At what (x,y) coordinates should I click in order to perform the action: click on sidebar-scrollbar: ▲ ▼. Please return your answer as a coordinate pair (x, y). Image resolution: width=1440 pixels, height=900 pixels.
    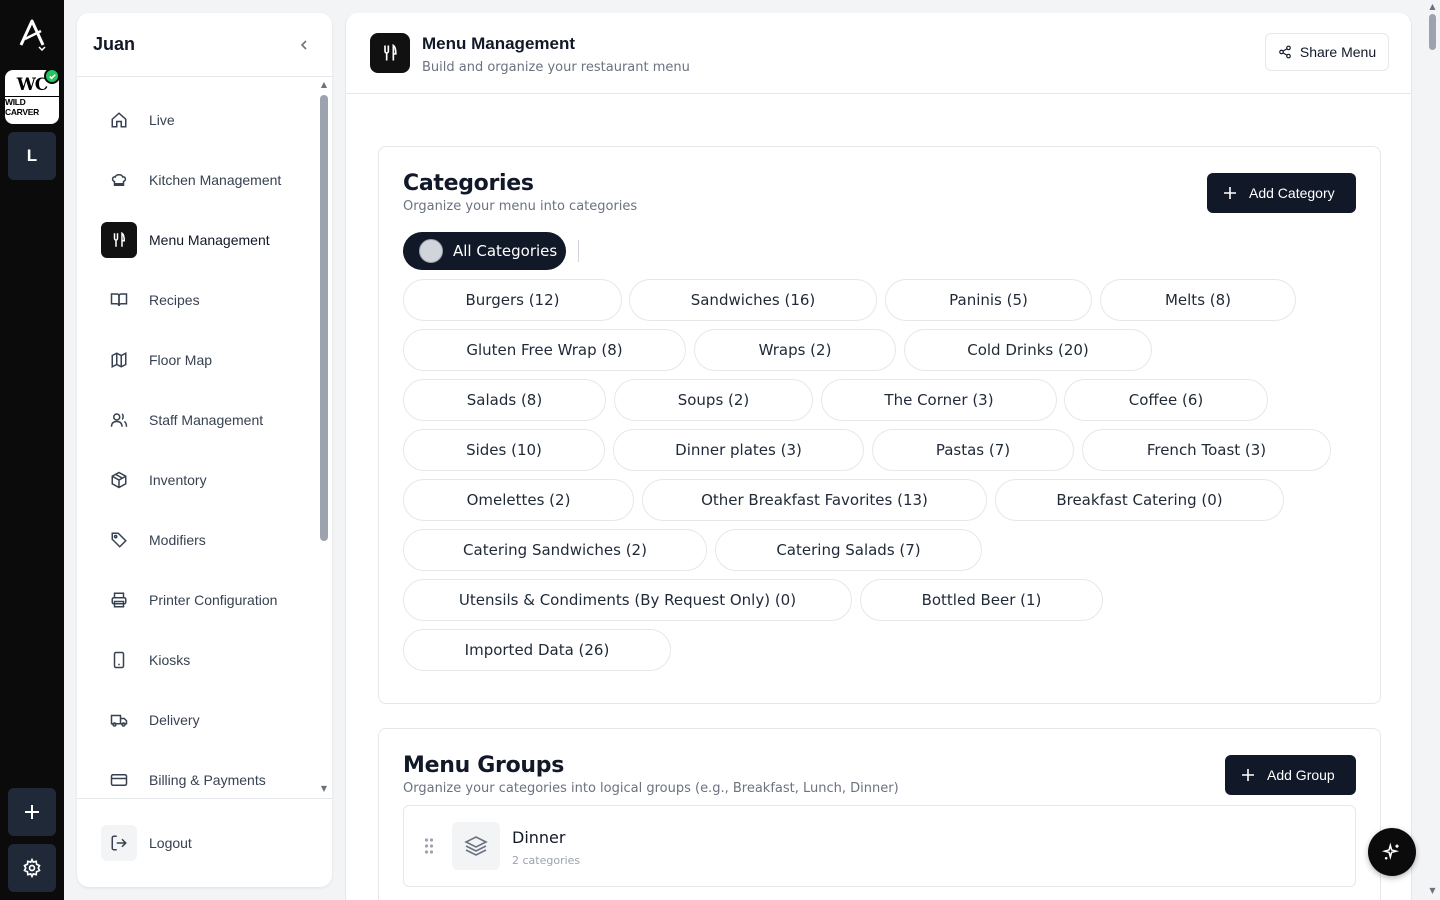
    Looking at the image, I should click on (324, 444).